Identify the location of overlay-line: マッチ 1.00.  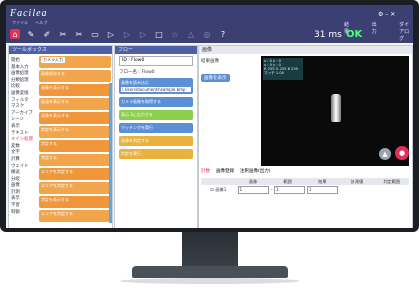
(274, 73).